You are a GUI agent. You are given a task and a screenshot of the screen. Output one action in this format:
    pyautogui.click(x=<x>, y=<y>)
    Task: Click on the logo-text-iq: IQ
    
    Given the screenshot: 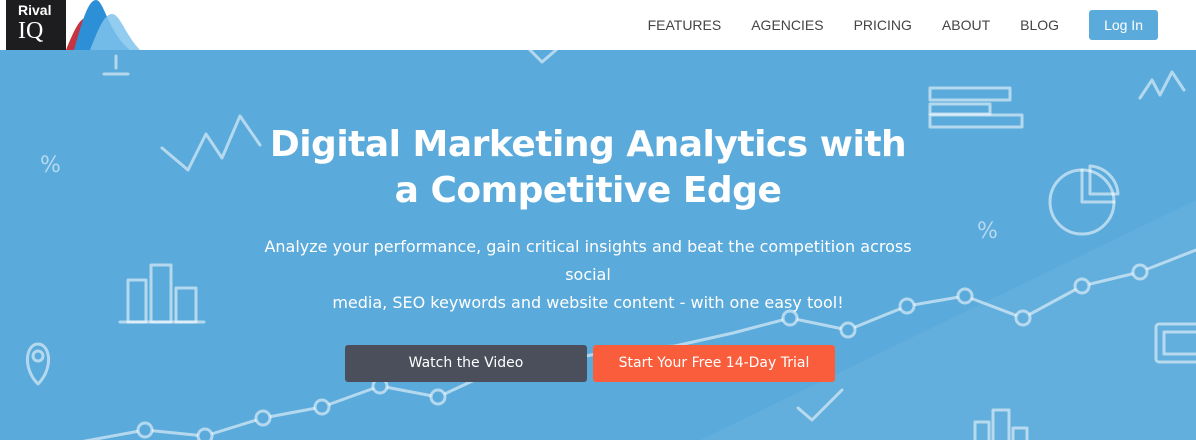 What is the action you would take?
    pyautogui.click(x=31, y=31)
    